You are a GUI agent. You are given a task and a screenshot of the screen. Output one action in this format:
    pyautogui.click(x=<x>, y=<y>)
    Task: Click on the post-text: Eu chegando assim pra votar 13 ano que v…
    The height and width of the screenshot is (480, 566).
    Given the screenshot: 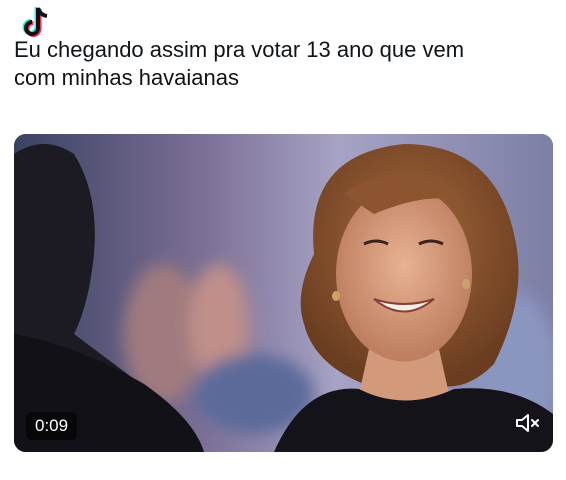 What is the action you would take?
    pyautogui.click(x=279, y=64)
    